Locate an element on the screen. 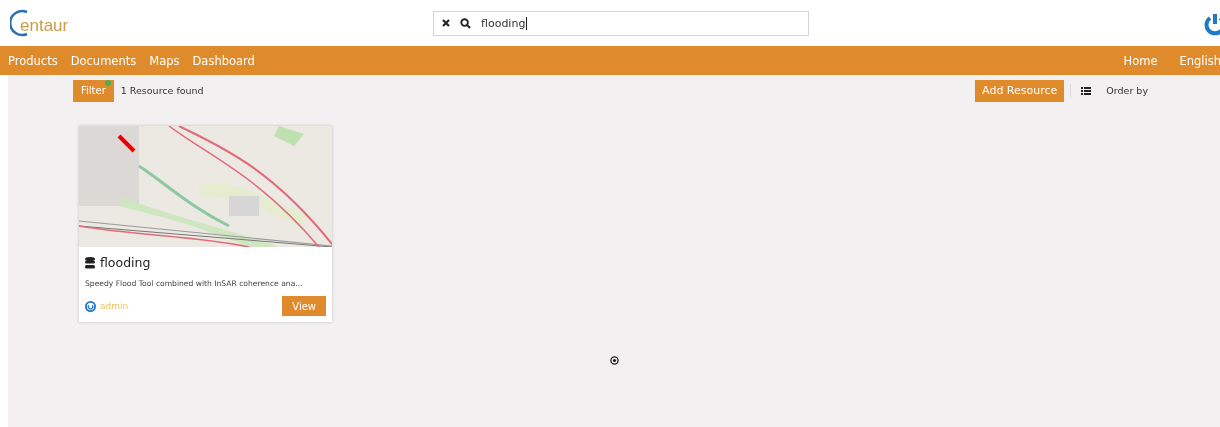 The width and height of the screenshot is (1220, 427). search-icon is located at coordinates (465, 23).